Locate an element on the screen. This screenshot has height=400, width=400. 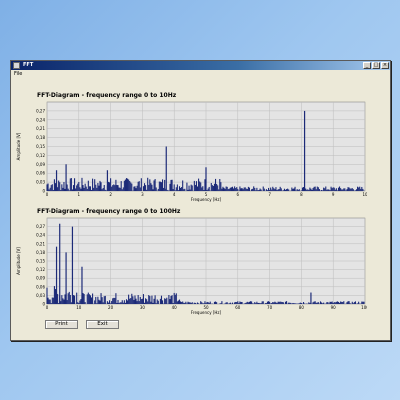
x-tick-label: 100 is located at coordinates (364, 307).